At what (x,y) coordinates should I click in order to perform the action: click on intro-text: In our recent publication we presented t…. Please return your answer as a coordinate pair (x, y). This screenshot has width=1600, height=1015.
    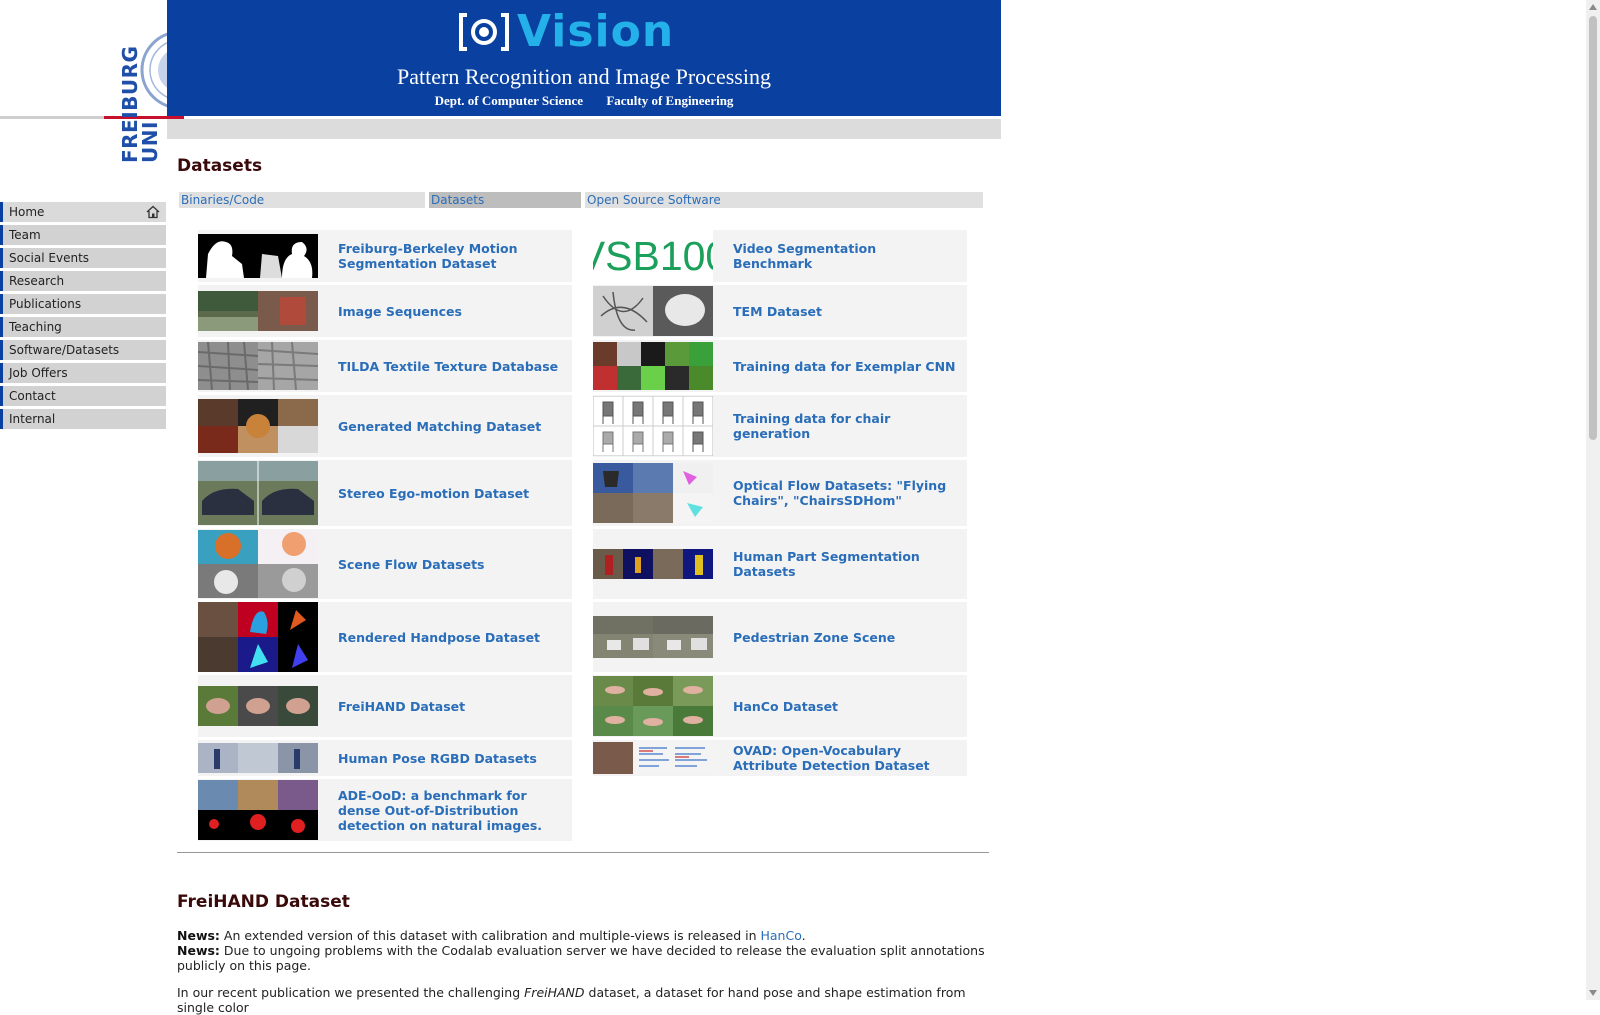
    Looking at the image, I should click on (351, 992).